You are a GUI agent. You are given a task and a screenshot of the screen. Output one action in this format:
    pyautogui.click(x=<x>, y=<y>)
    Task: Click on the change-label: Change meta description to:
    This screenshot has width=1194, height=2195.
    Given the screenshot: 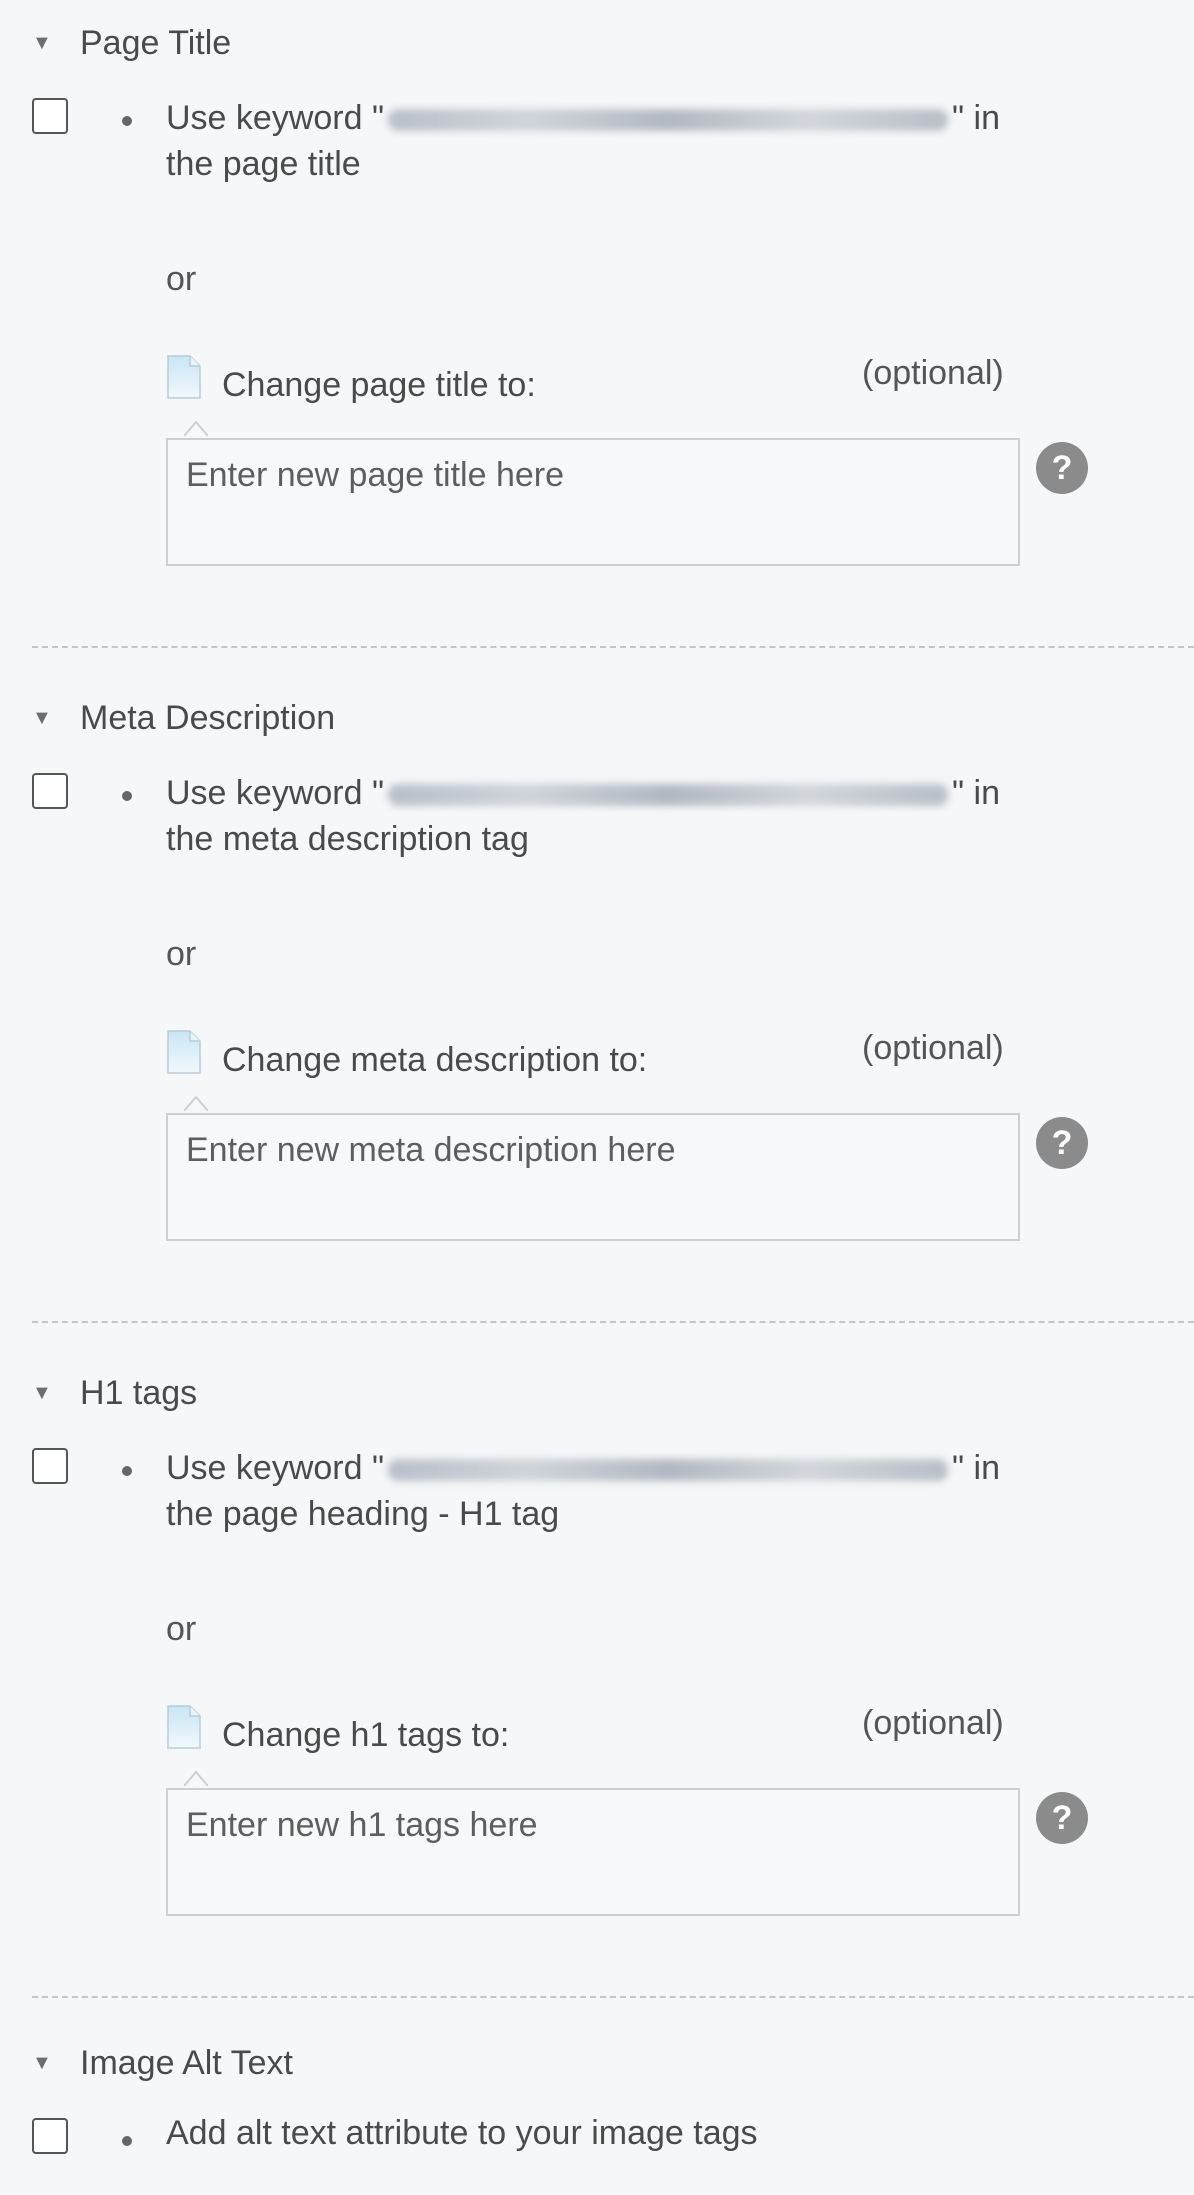 What is the action you would take?
    pyautogui.click(x=435, y=1060)
    